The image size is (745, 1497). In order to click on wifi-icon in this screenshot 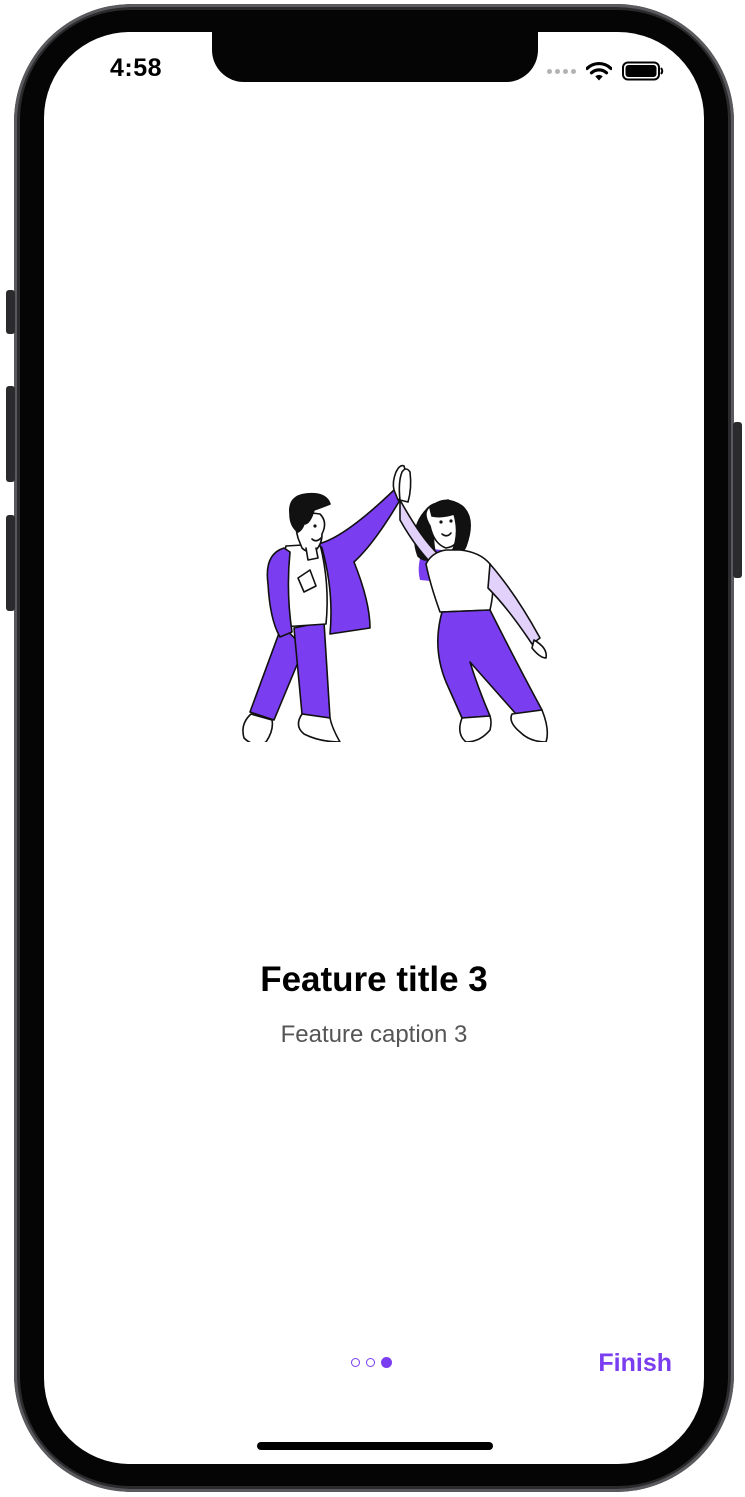, I will do `click(599, 71)`.